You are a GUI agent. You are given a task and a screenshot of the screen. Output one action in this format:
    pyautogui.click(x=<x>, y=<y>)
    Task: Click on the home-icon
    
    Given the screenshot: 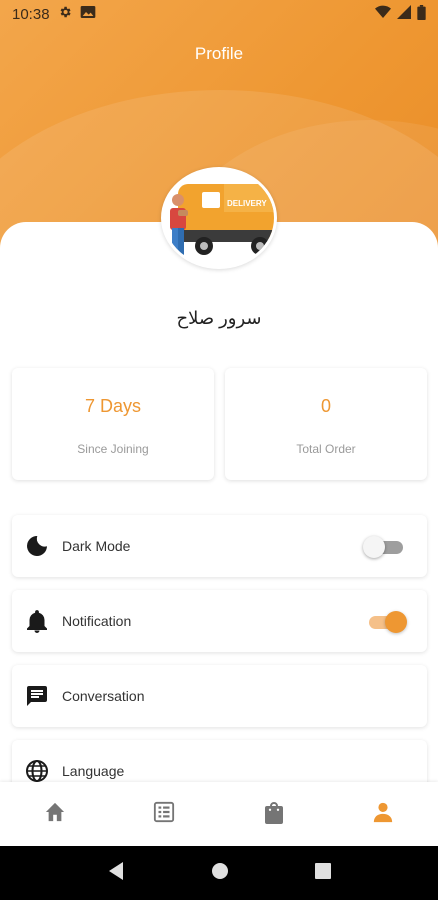 What is the action you would take?
    pyautogui.click(x=55, y=814)
    